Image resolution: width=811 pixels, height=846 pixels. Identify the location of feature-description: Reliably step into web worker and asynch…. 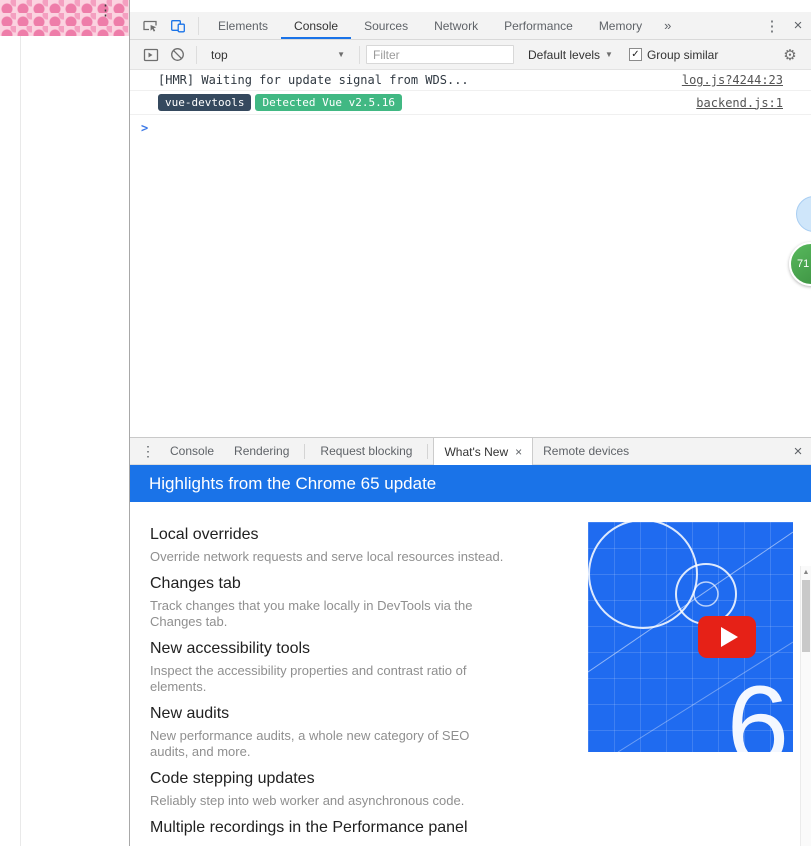
(307, 800).